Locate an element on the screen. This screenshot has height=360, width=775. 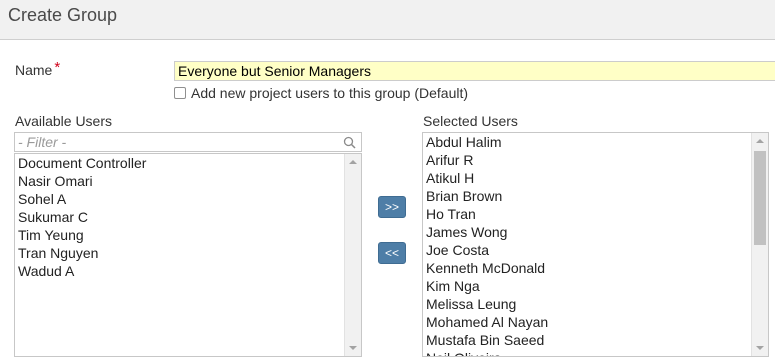
available-user-item: Document Controller is located at coordinates (188, 163).